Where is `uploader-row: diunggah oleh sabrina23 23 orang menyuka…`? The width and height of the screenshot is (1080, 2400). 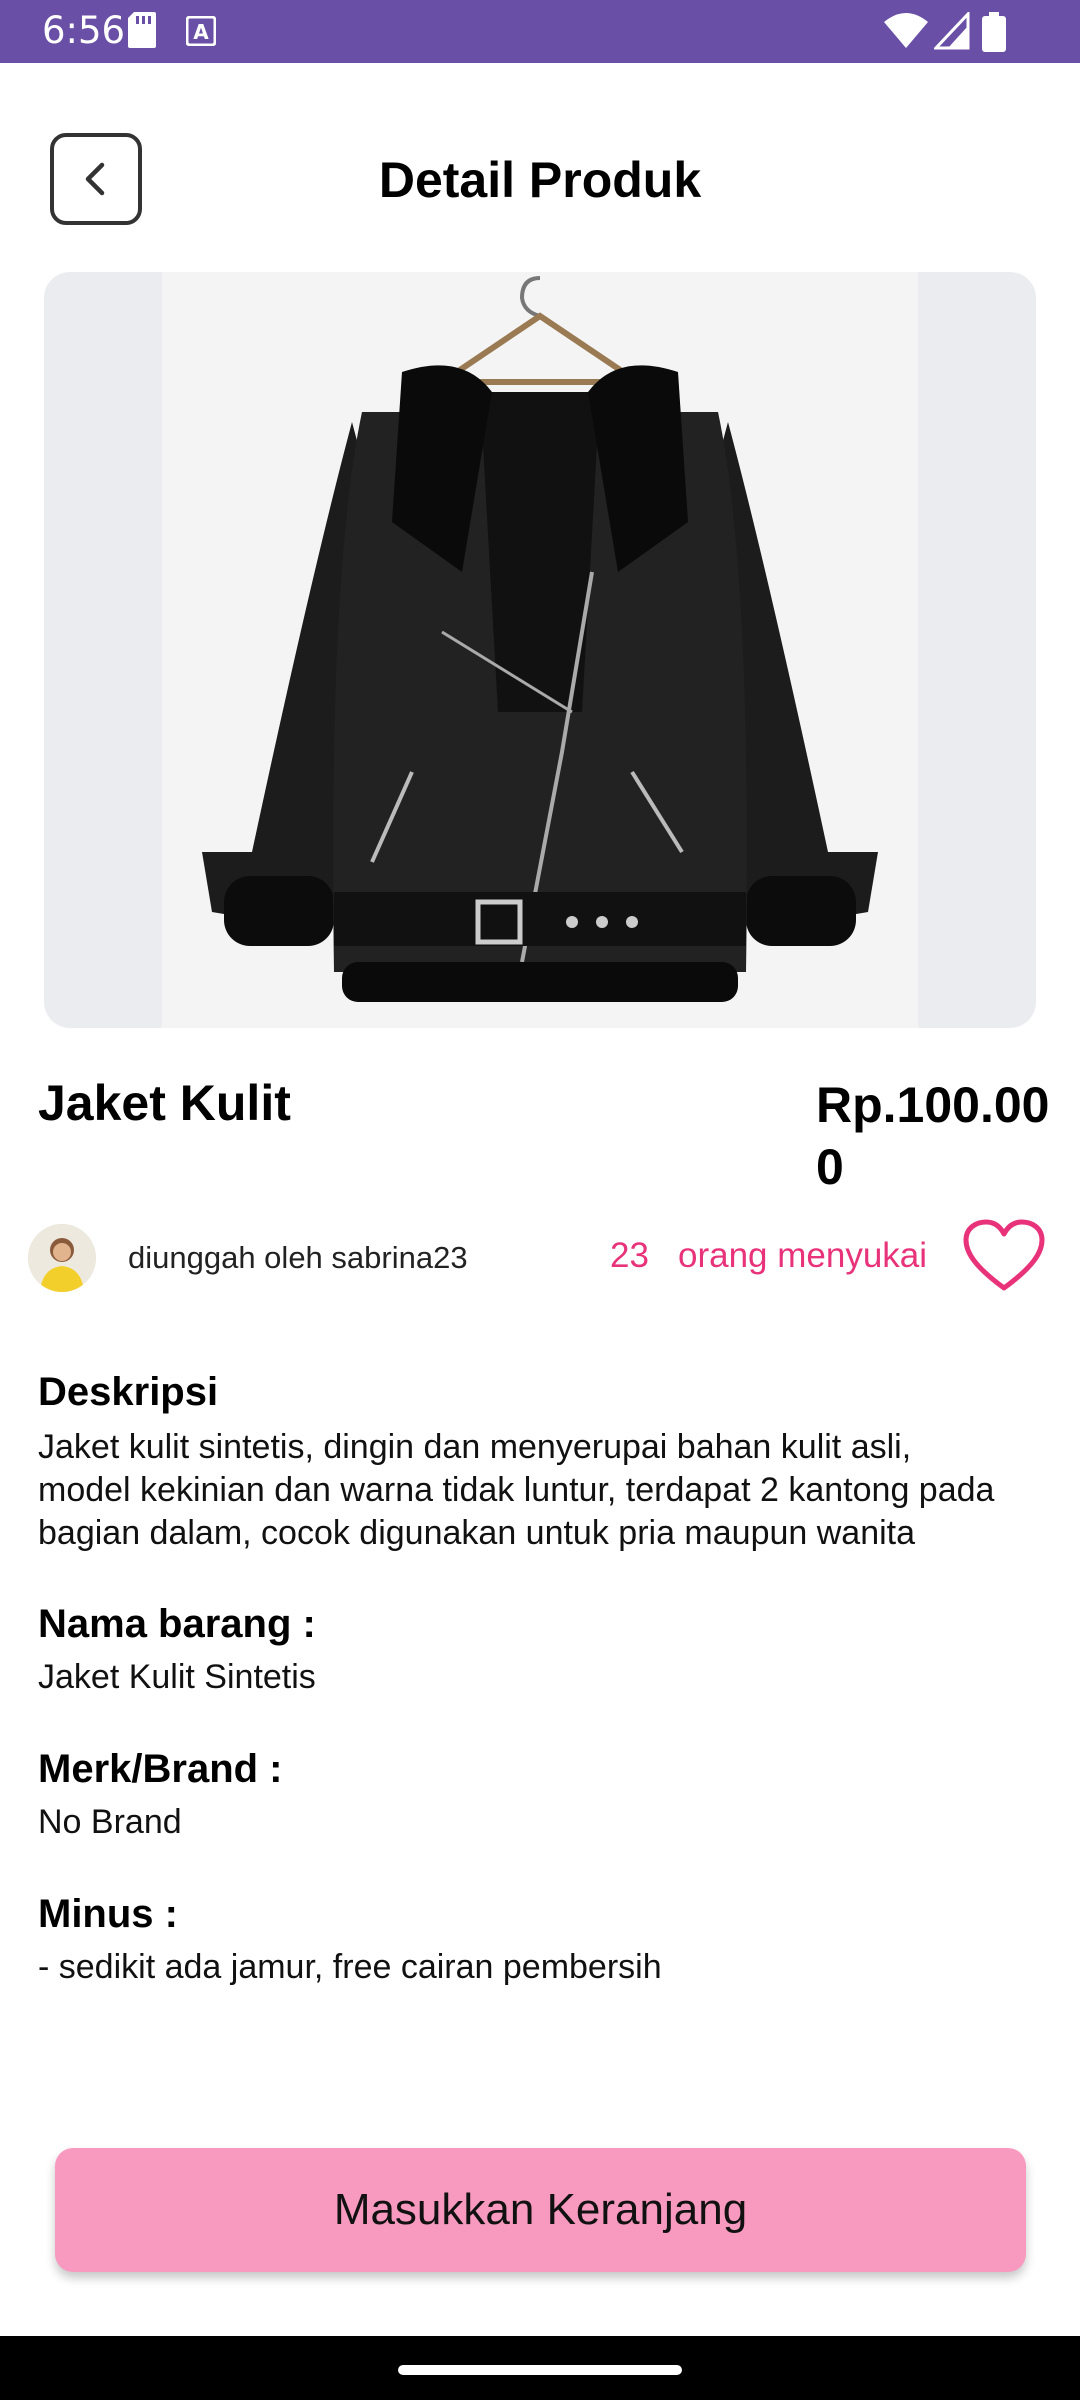 uploader-row: diunggah oleh sabrina23 23 orang menyuka… is located at coordinates (540, 1260).